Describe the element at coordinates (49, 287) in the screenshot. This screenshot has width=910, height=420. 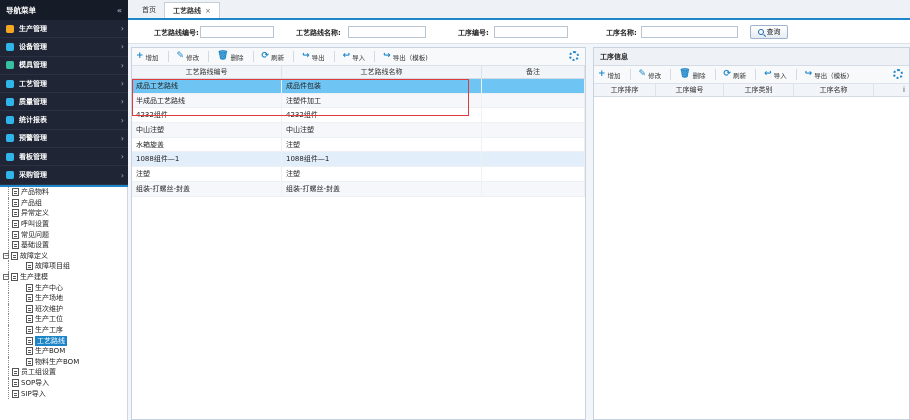
I see `tree-item-label: 生产中心` at that location.